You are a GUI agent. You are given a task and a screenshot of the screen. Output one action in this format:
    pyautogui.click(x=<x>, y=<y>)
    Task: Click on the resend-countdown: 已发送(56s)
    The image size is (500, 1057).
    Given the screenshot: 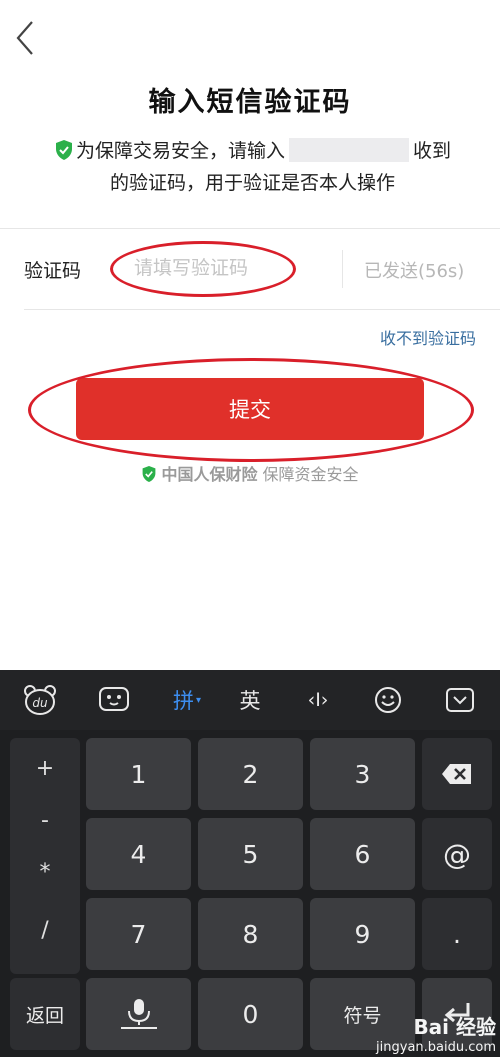 What is the action you would take?
    pyautogui.click(x=414, y=271)
    